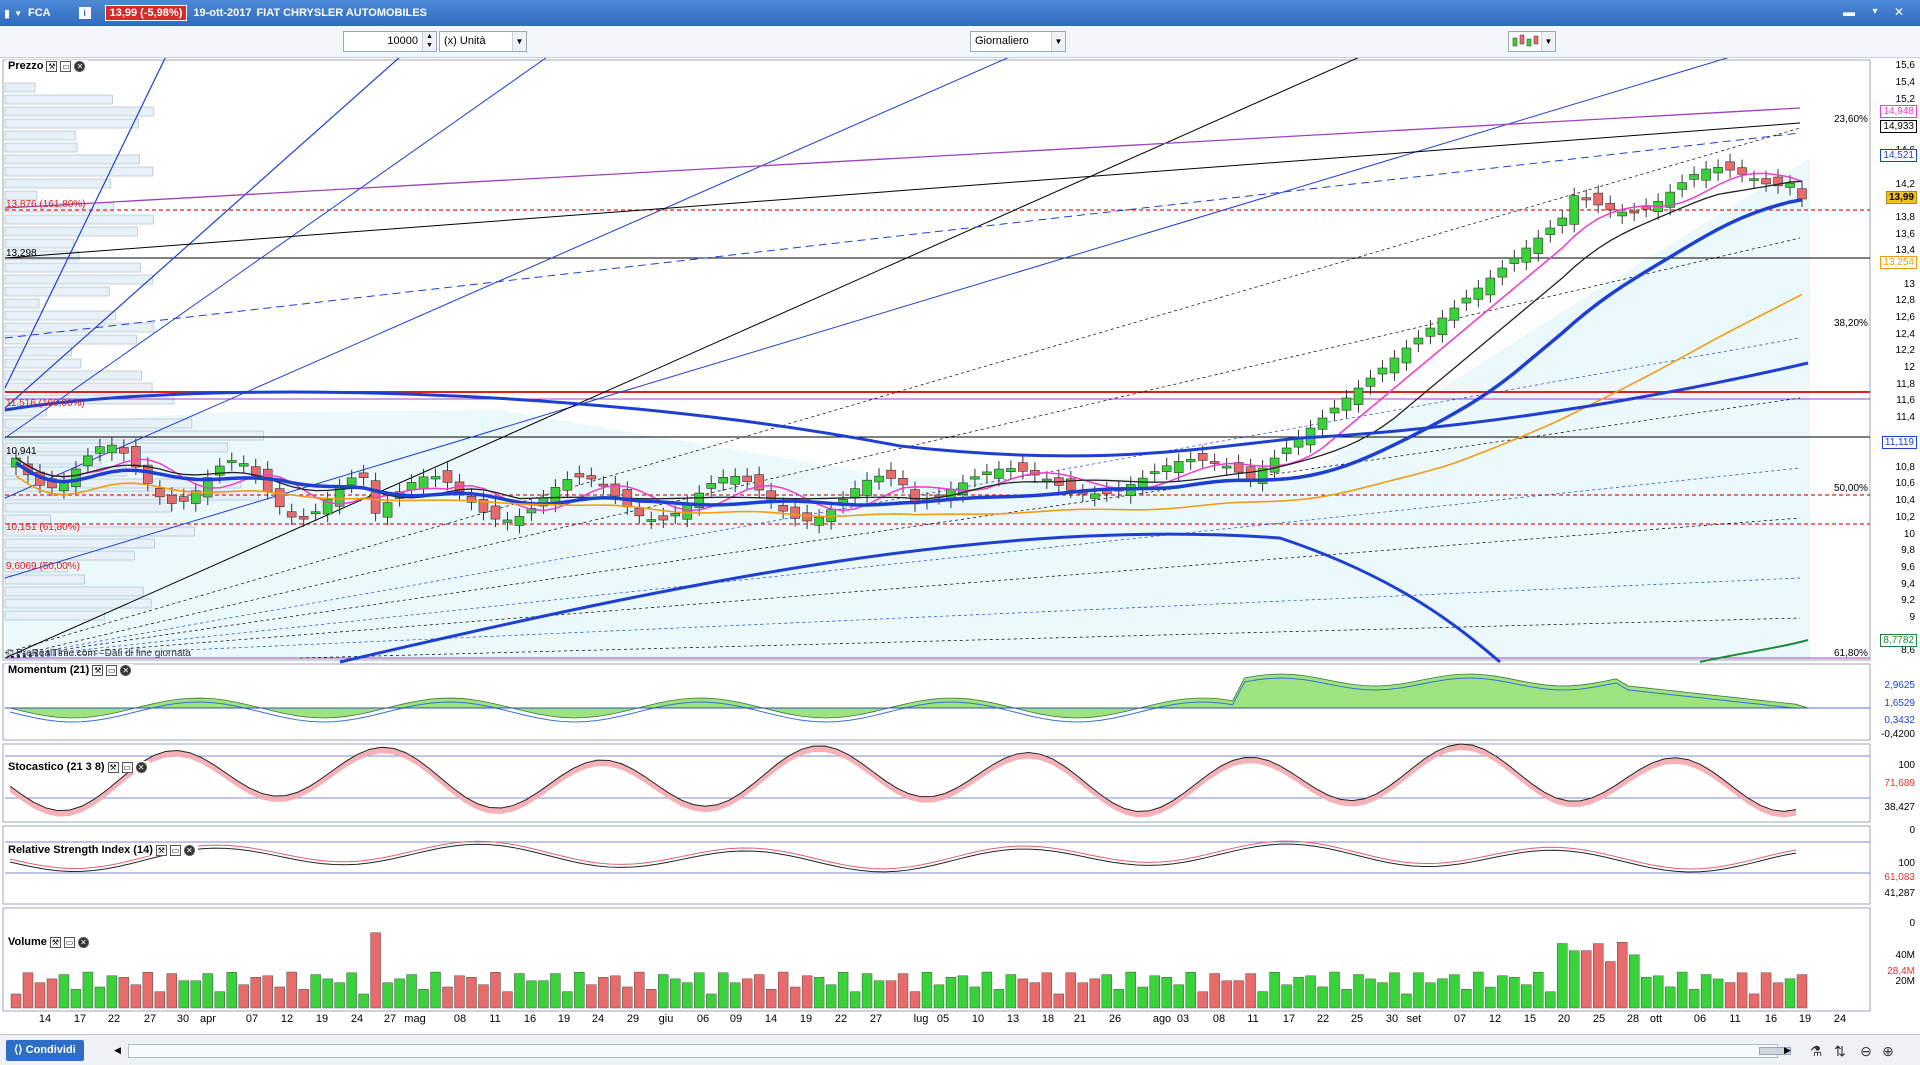 This screenshot has height=1065, width=1920. What do you see at coordinates (39, 13) in the screenshot?
I see `symbol-label: FCA` at bounding box center [39, 13].